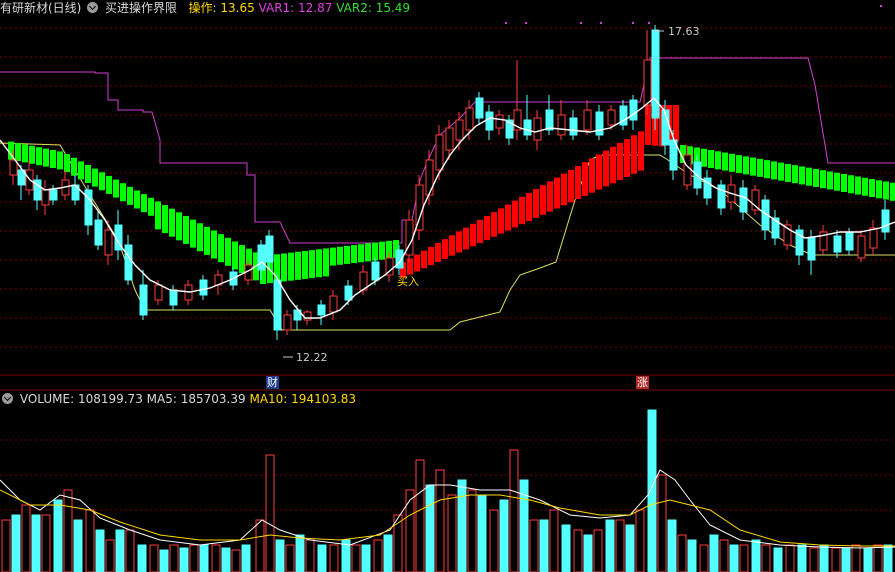  I want to click on event-badge-zhang: 涨, so click(642, 382).